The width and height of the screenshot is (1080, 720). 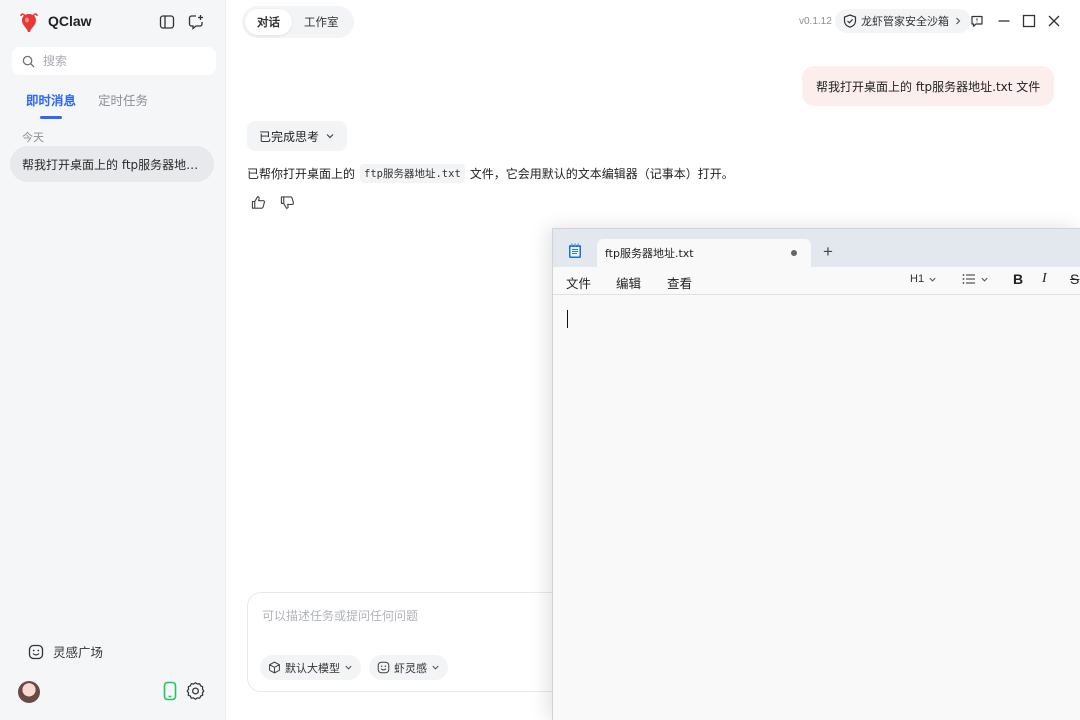 What do you see at coordinates (567, 319) in the screenshot?
I see `text-caret` at bounding box center [567, 319].